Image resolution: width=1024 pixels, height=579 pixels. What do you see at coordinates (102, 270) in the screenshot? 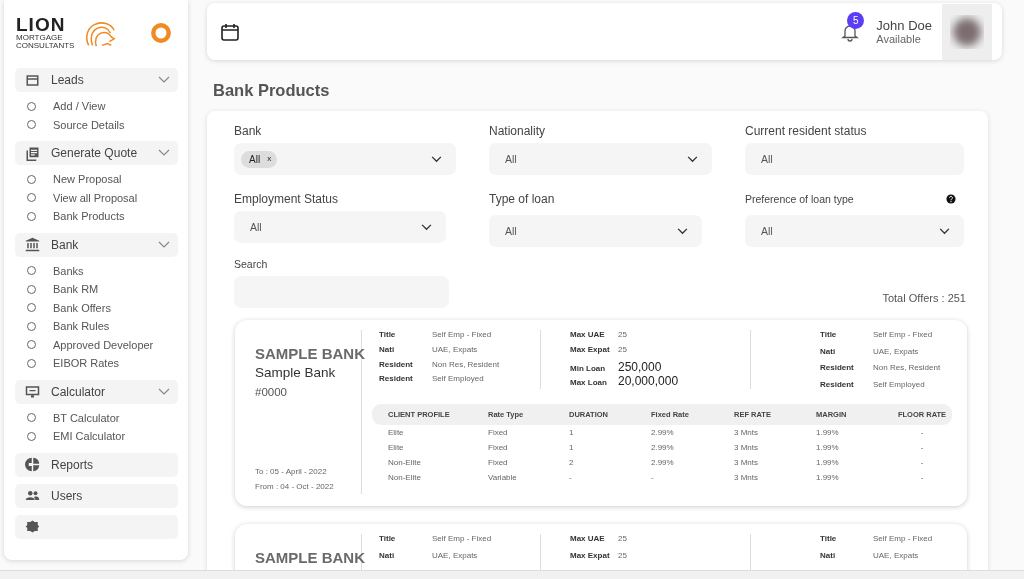
I see `nav-item: Banks` at bounding box center [102, 270].